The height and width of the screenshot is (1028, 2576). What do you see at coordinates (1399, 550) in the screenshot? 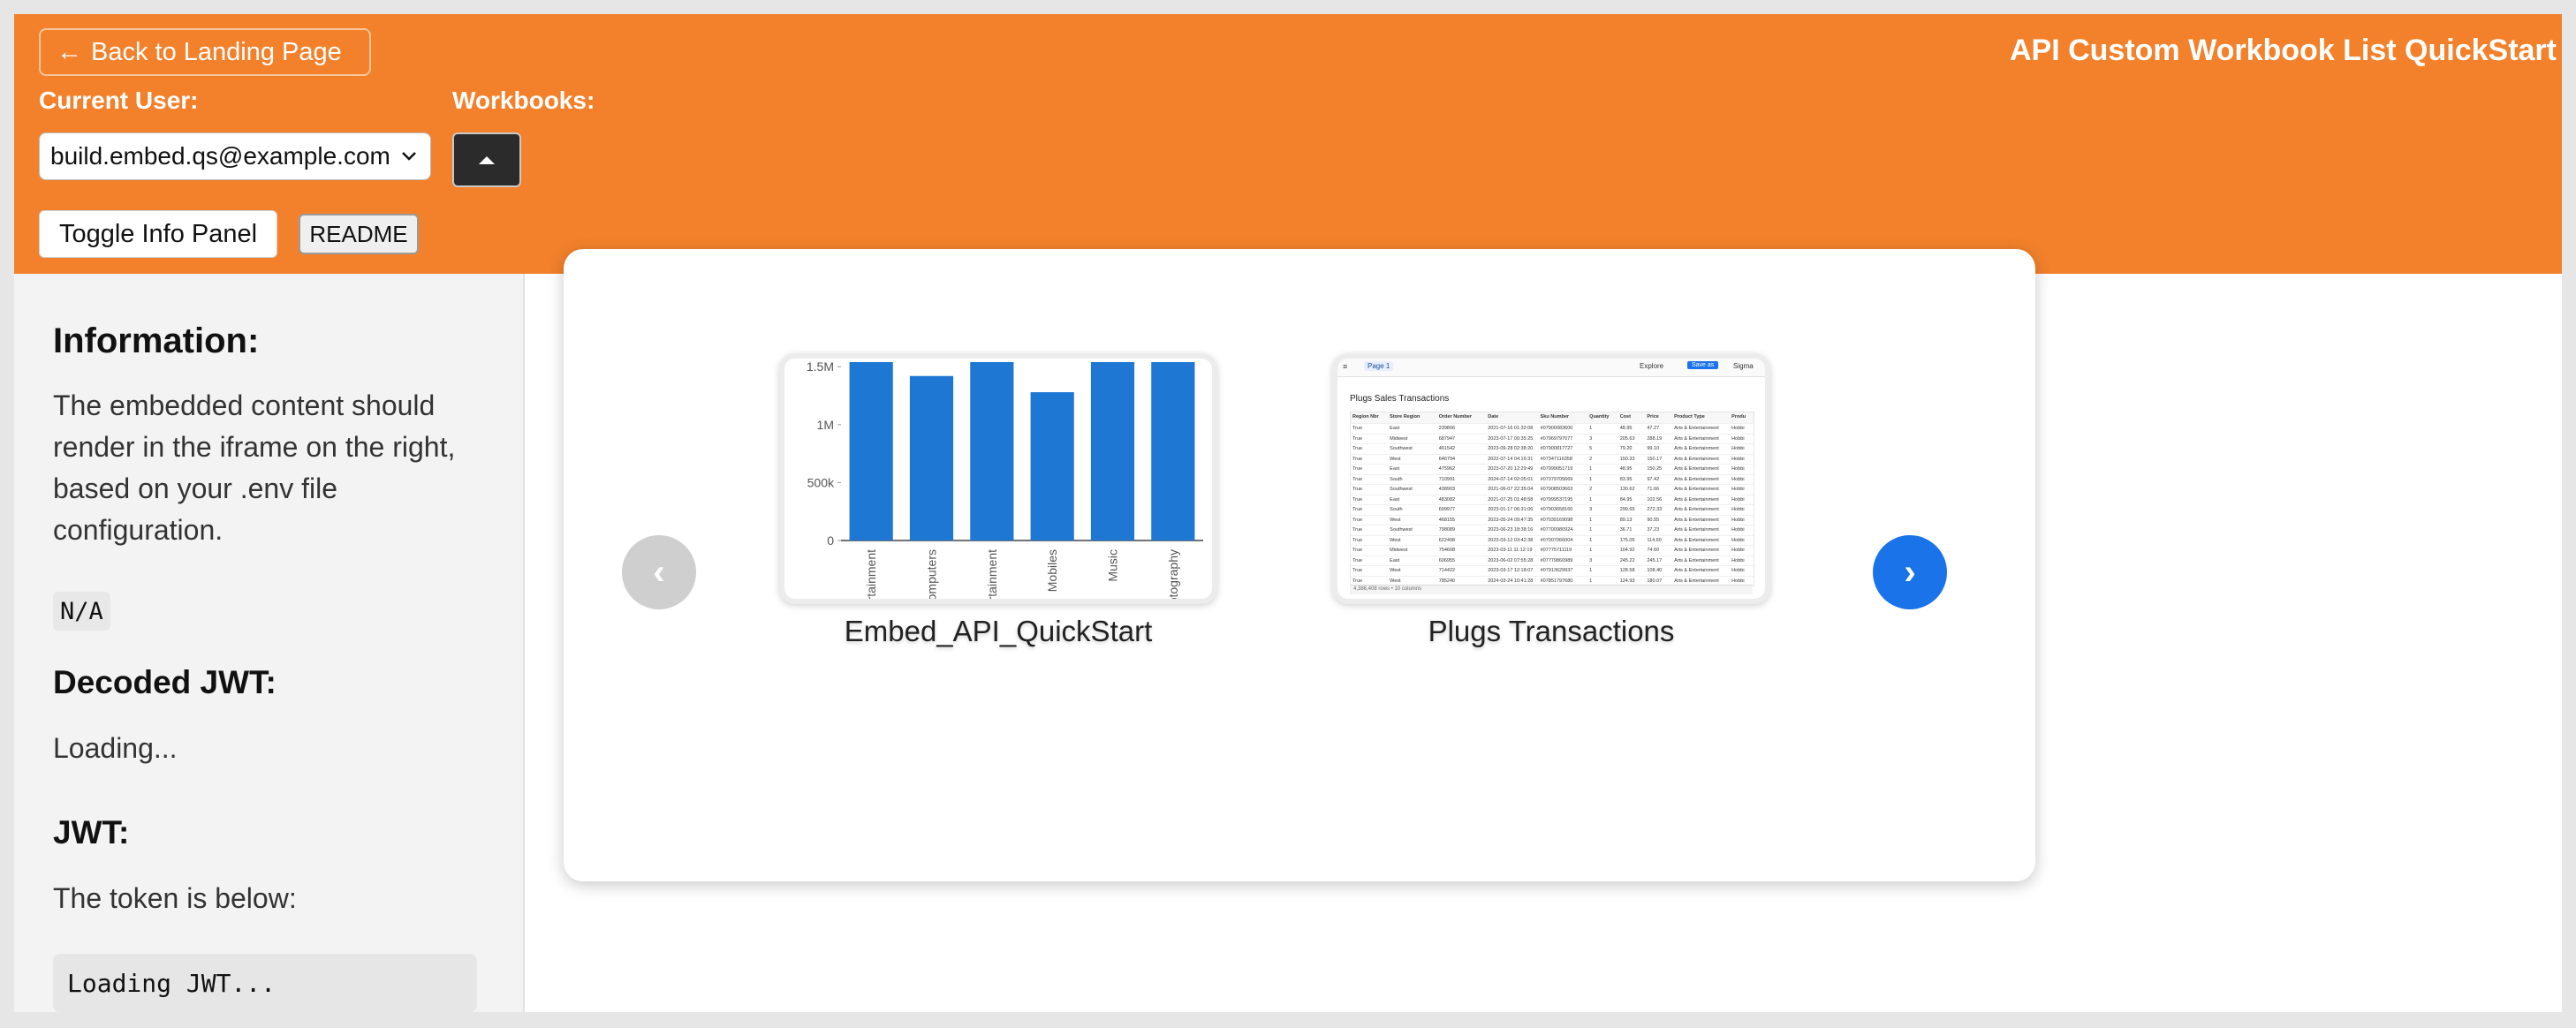
I see `table-cell: Midwest` at bounding box center [1399, 550].